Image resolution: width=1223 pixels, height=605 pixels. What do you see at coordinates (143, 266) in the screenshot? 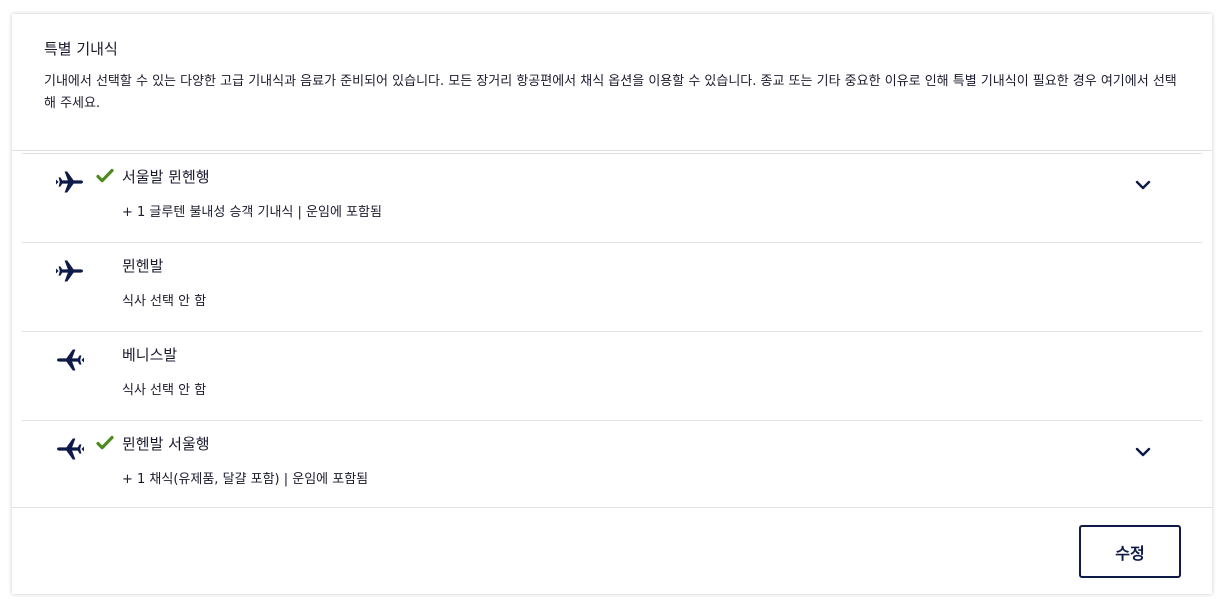
I see `segment-route: 뮌헨발` at bounding box center [143, 266].